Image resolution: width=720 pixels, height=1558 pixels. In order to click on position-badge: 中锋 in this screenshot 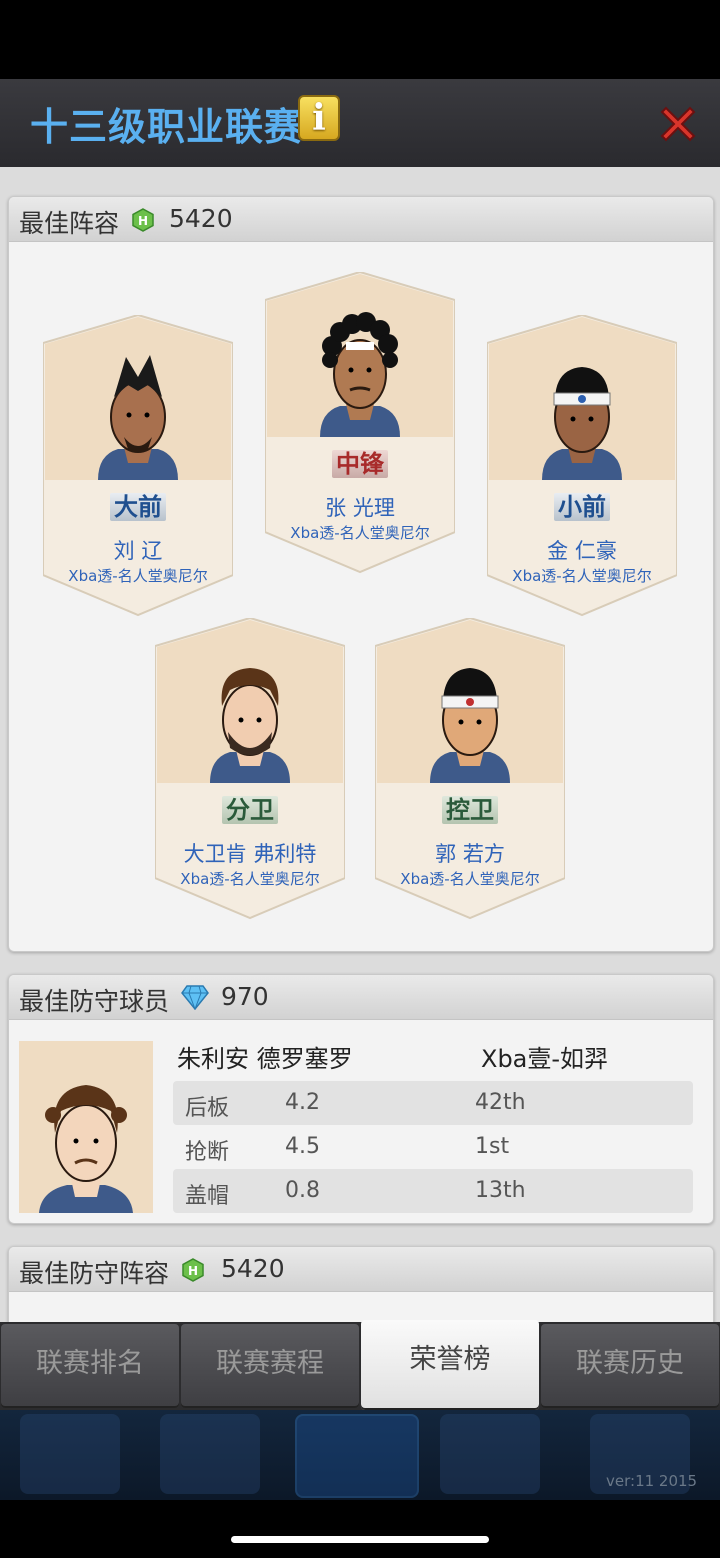, I will do `click(360, 461)`.